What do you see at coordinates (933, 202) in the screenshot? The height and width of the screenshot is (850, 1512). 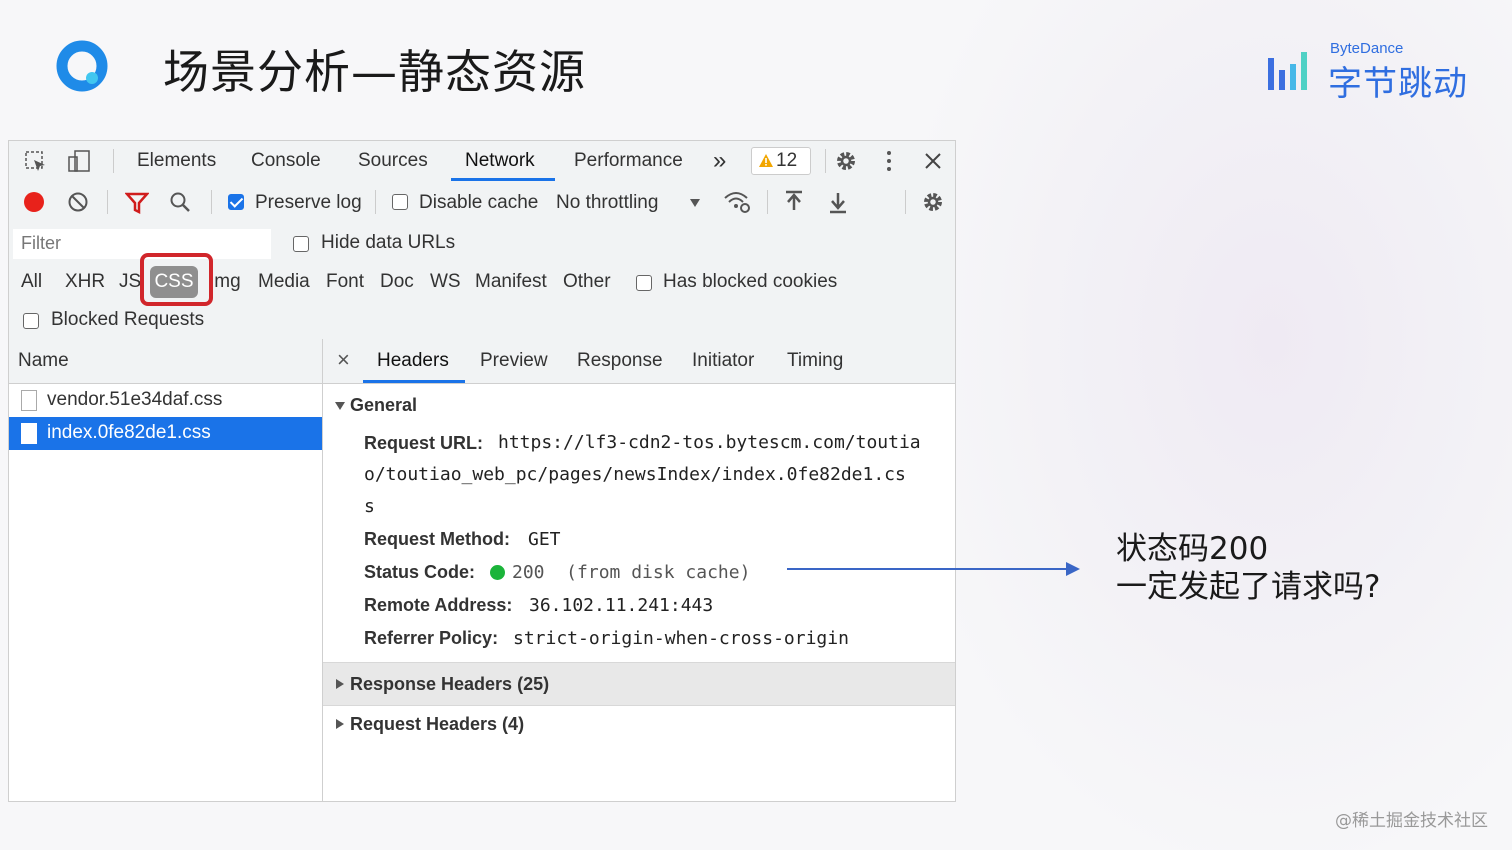 I see `network-settings-icon` at bounding box center [933, 202].